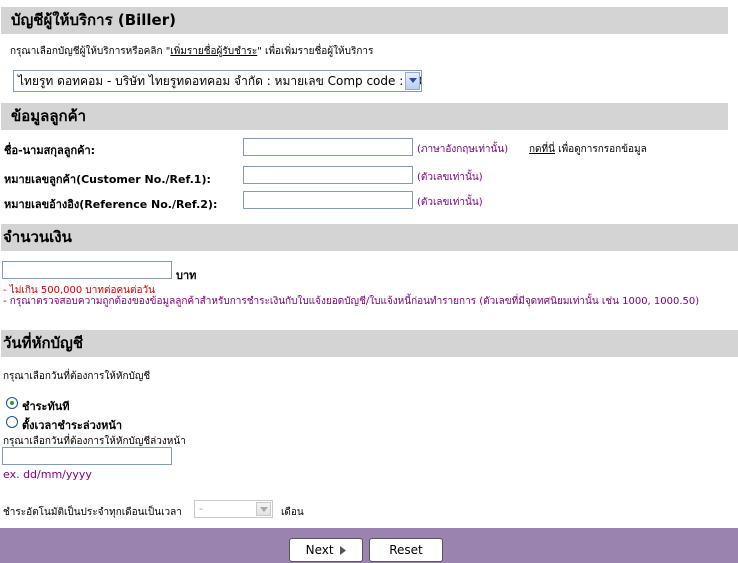  What do you see at coordinates (213, 51) in the screenshot?
I see `add-biller-link: เพิ่มรายชื่อผู้รับชำระ` at bounding box center [213, 51].